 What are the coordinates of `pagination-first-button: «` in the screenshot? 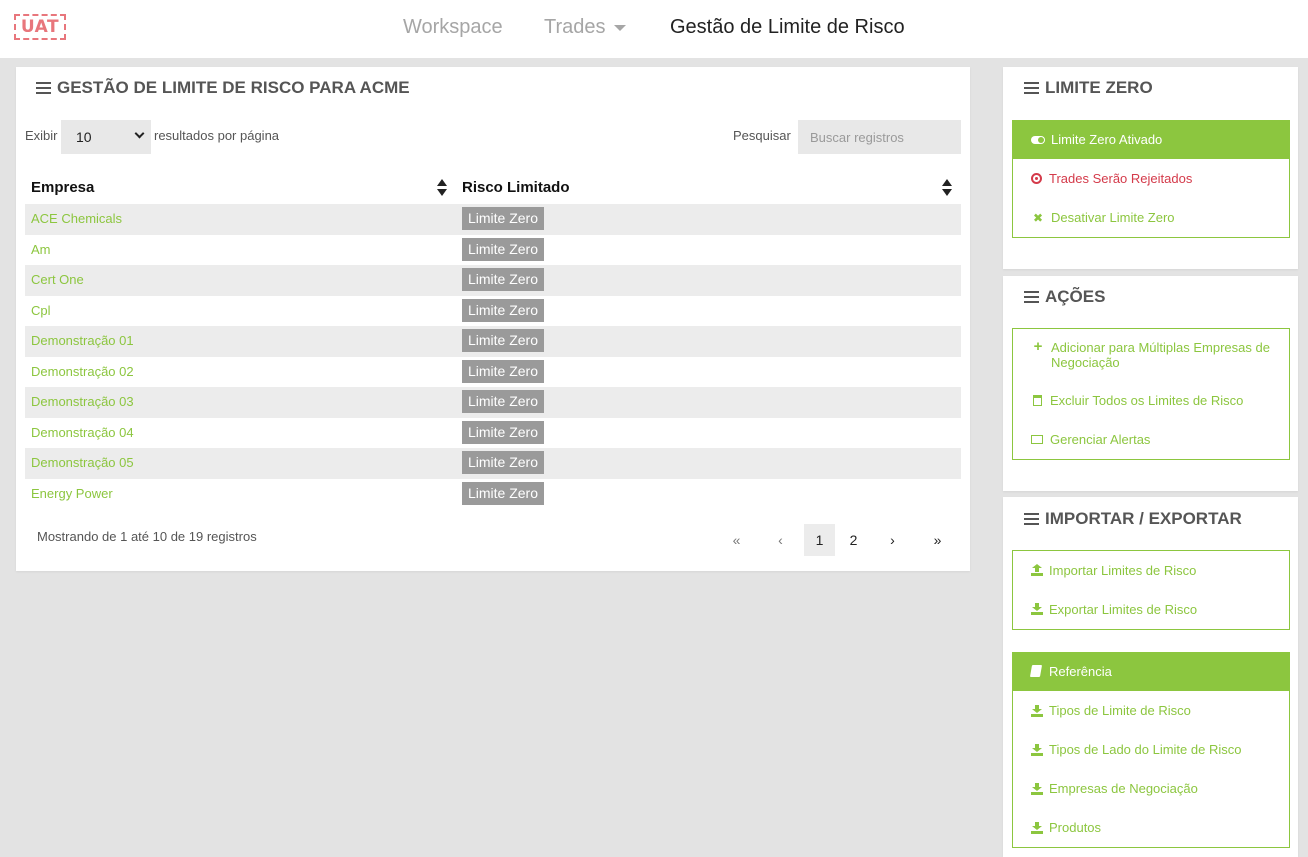 It's located at (736, 540).